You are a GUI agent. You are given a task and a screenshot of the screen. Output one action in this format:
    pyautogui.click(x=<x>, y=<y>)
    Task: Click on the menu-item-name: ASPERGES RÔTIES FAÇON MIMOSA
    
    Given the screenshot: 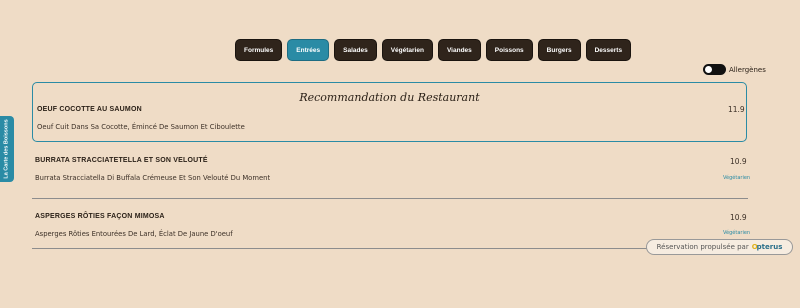 What is the action you would take?
    pyautogui.click(x=100, y=216)
    